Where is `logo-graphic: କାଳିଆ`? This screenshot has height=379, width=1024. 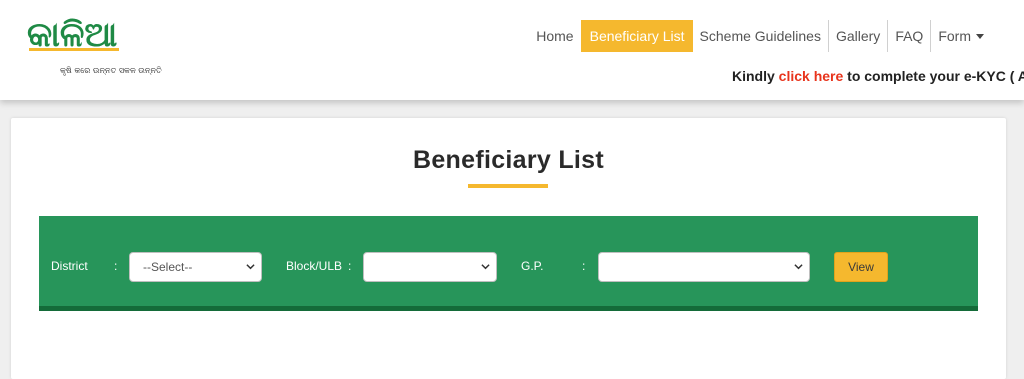 logo-graphic: କାଳିଆ is located at coordinates (73, 35).